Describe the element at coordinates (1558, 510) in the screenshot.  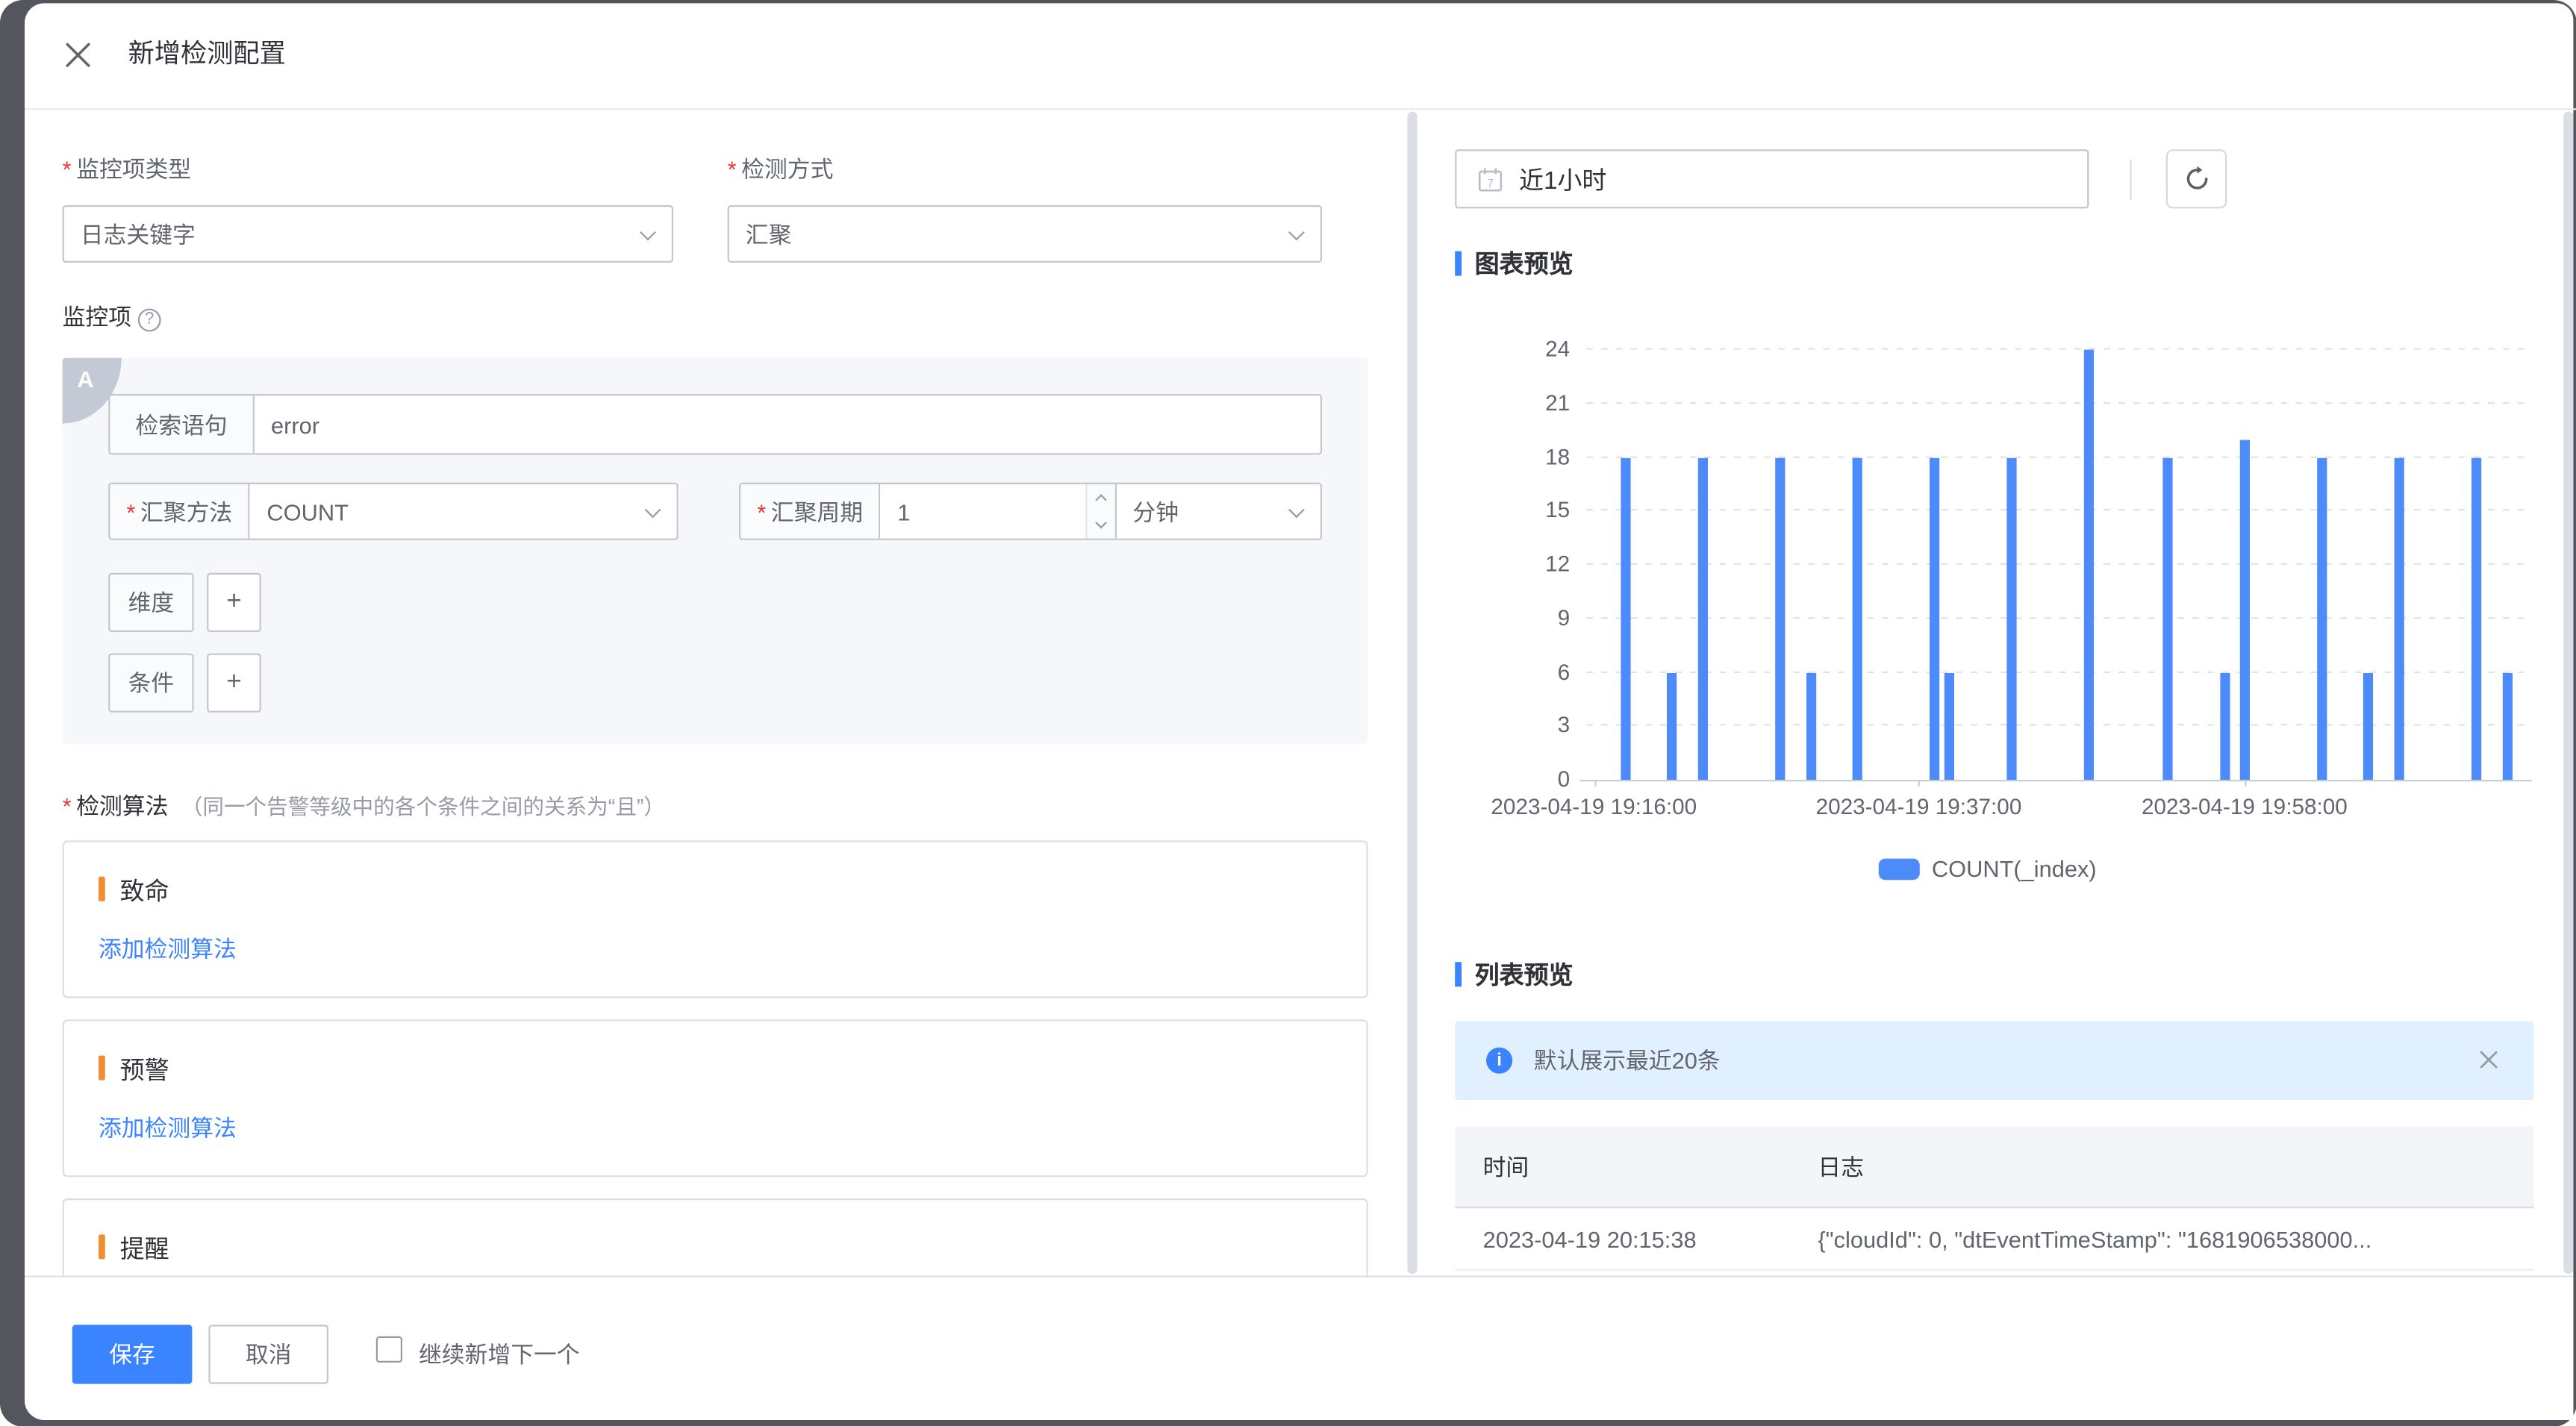
I see `y-tick-label: 15` at that location.